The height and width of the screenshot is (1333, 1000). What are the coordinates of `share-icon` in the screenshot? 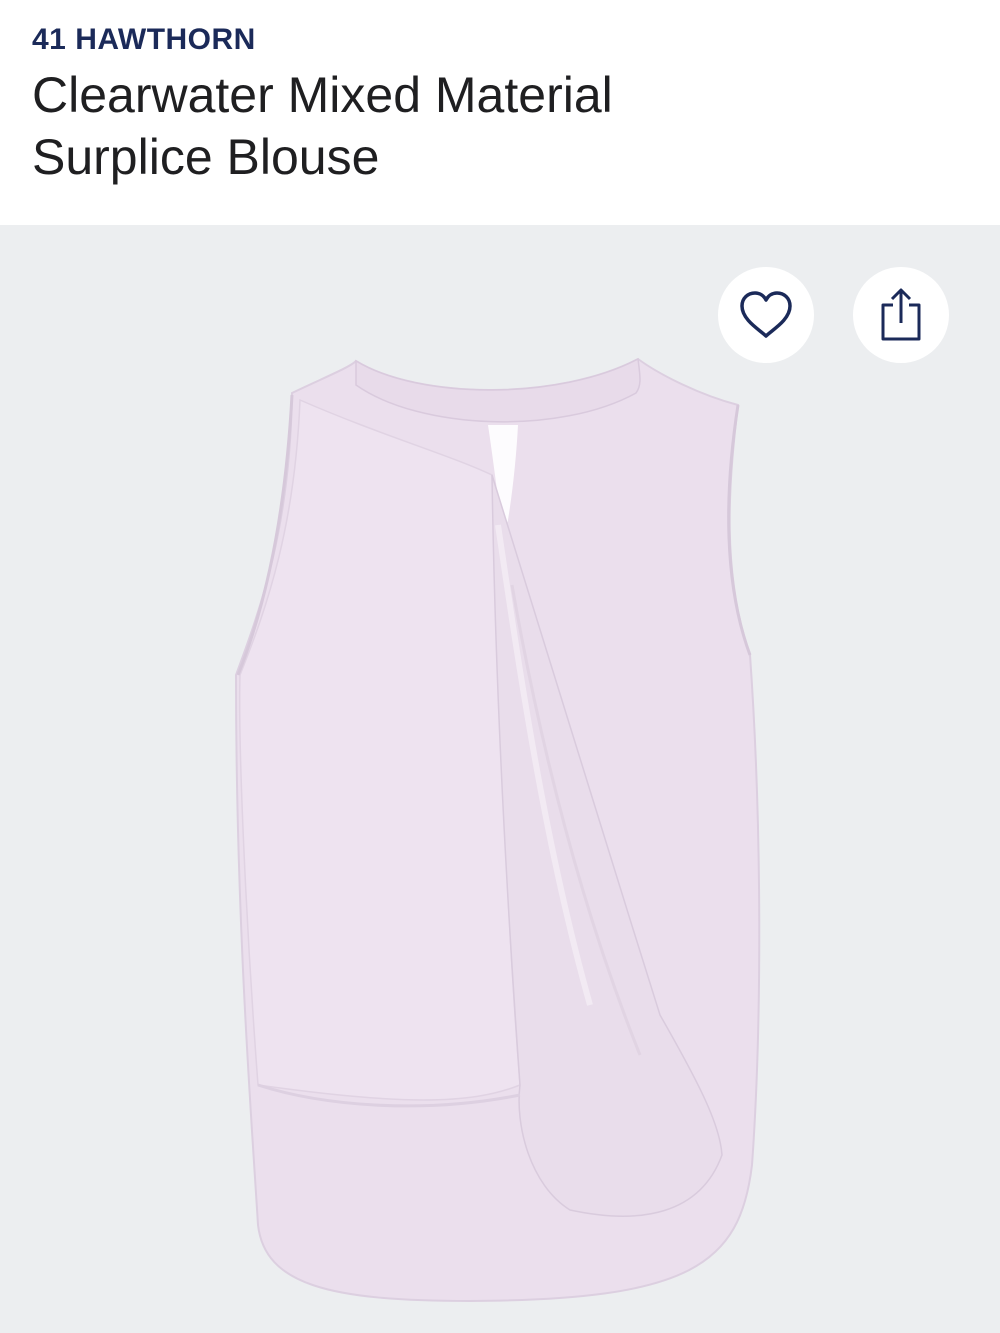 It's located at (901, 314).